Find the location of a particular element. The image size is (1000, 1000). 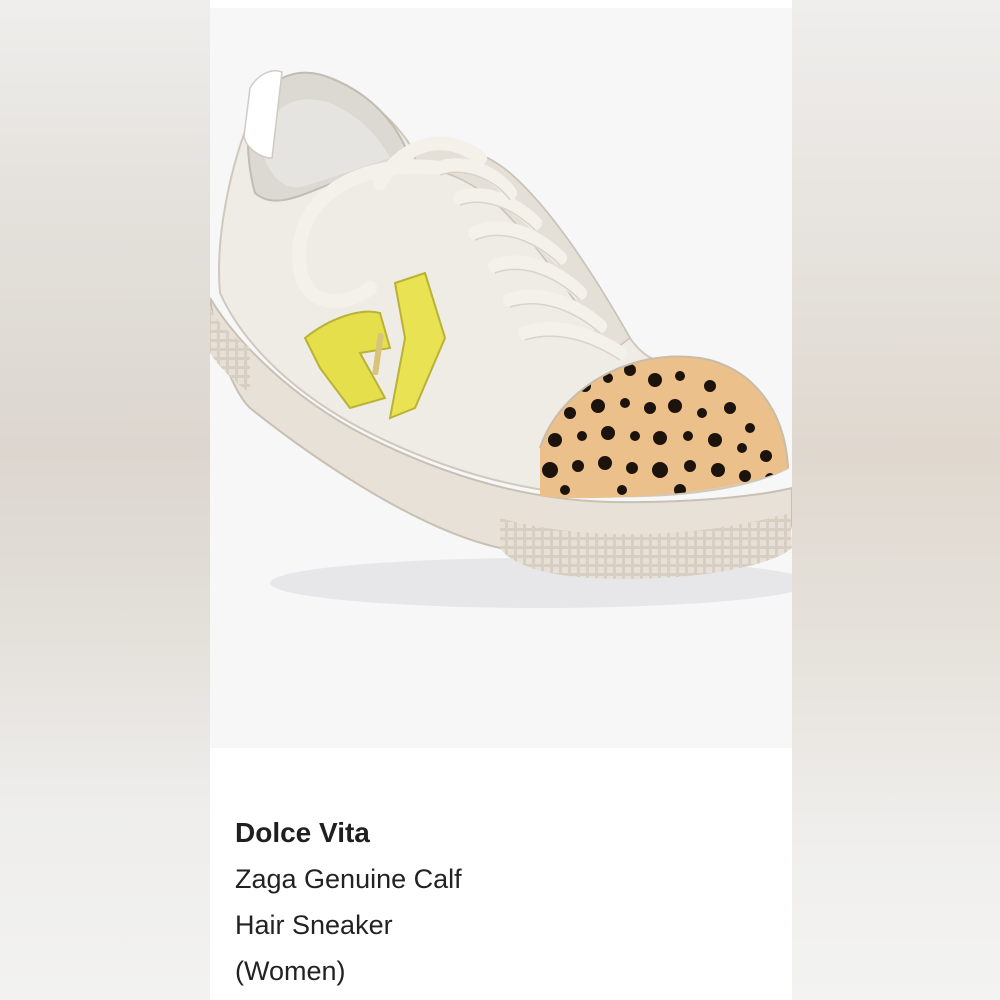

product-name-line-1: Zaga Genuine Calf is located at coordinates (348, 879).